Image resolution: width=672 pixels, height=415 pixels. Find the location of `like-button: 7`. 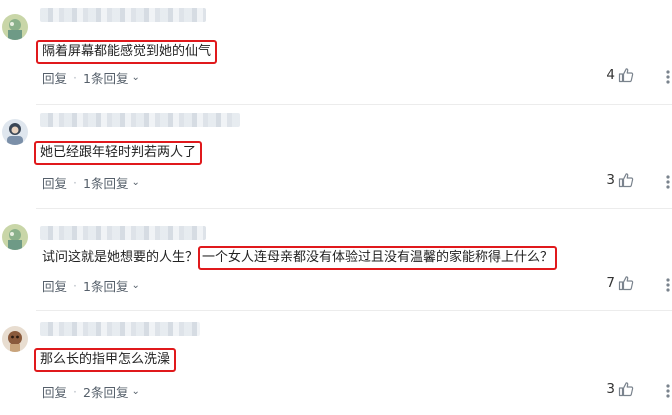

like-button: 7 is located at coordinates (620, 283).